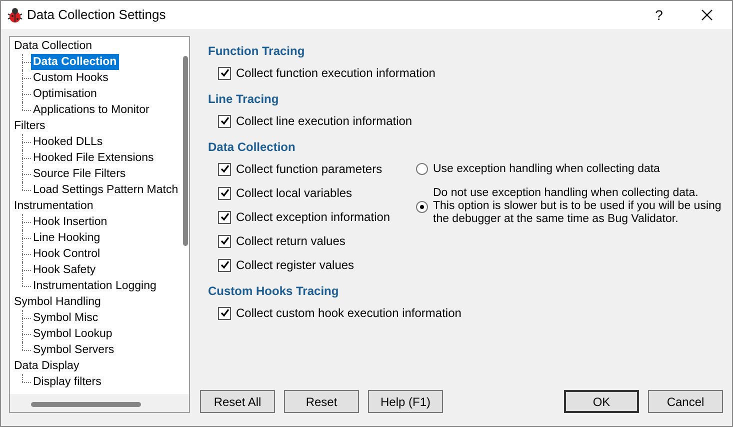 Image resolution: width=733 pixels, height=427 pixels. Describe the element at coordinates (577, 206) in the screenshot. I see `radio-label: Do not use exception handling when collecting data. This option is slower but is to be used if you will be using the debugger at the same time as Bug Validator.` at that location.